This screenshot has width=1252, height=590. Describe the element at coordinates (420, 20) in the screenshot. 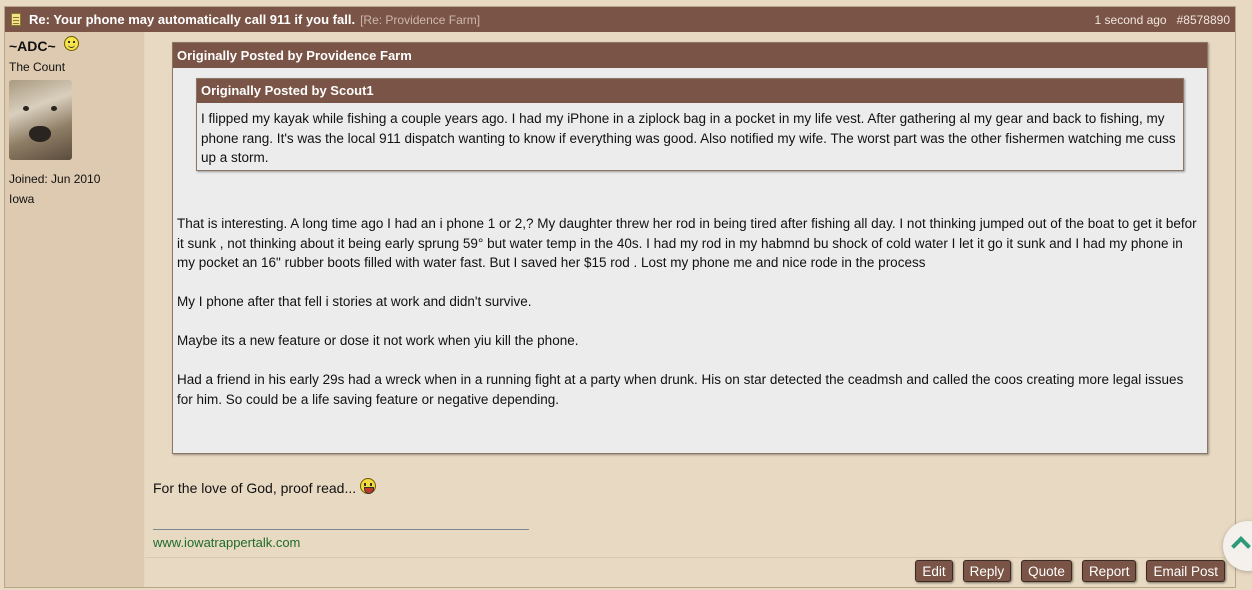

I see `forum-tag: [Re: Providence Farm]` at that location.